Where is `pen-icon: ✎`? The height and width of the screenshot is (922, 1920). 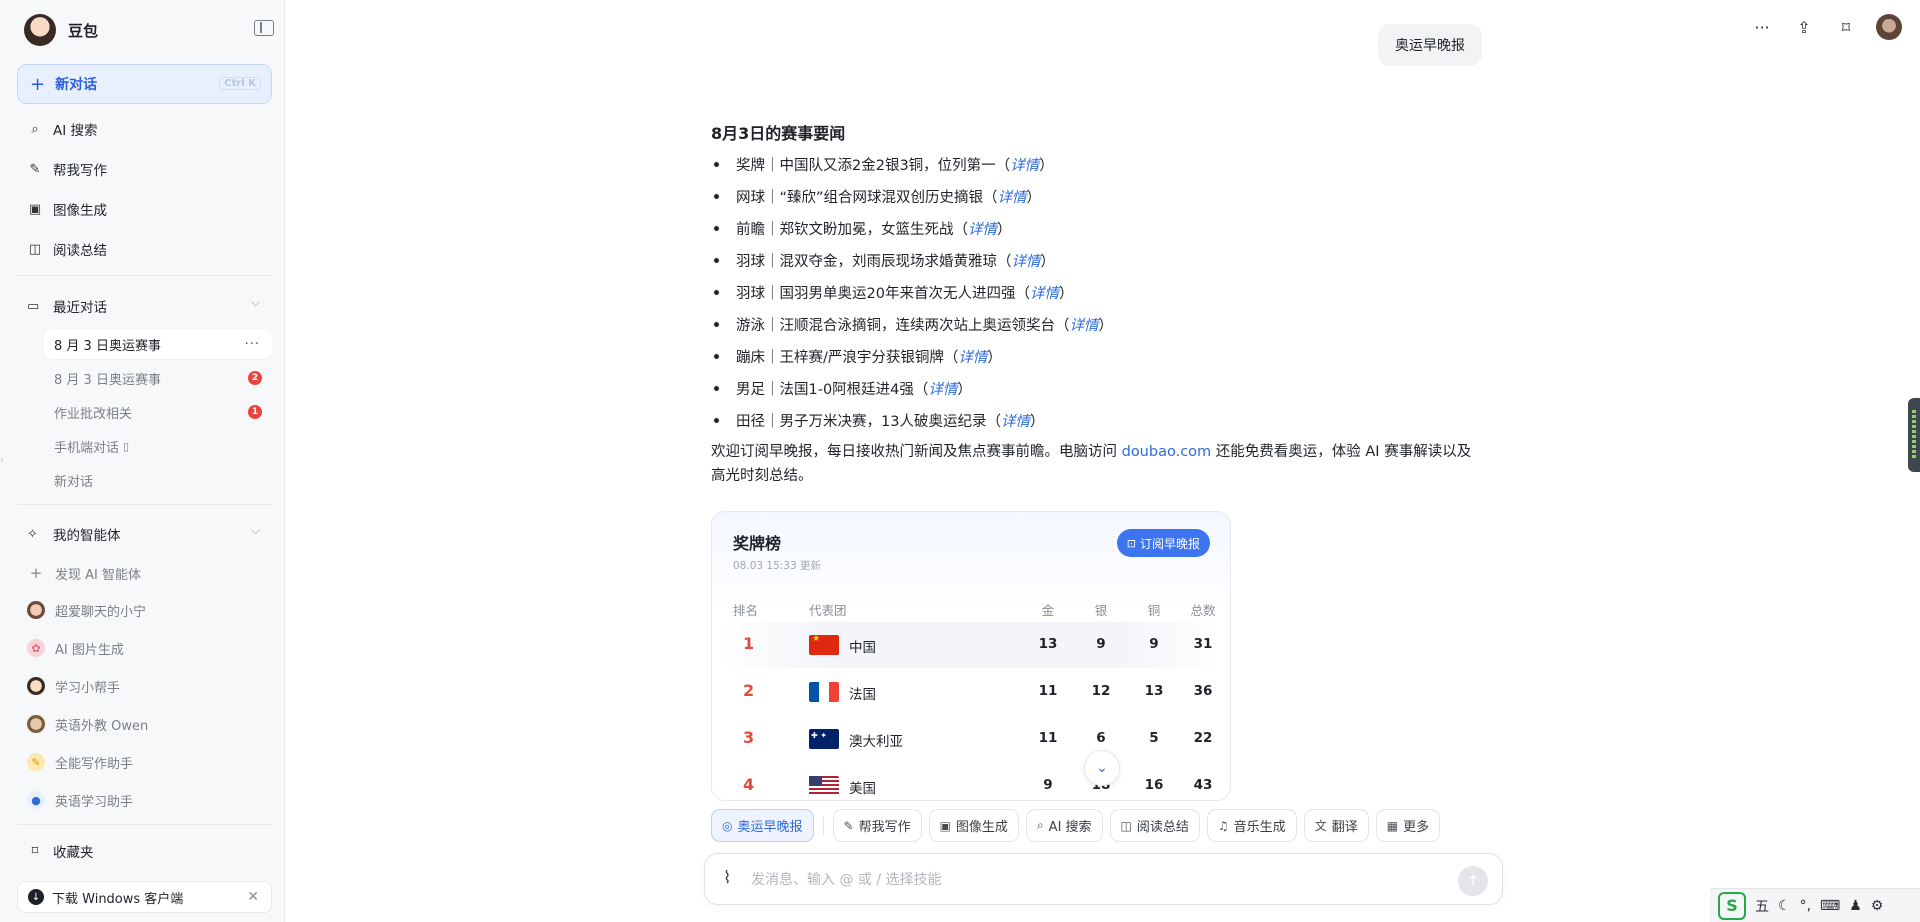 pen-icon: ✎ is located at coordinates (35, 169).